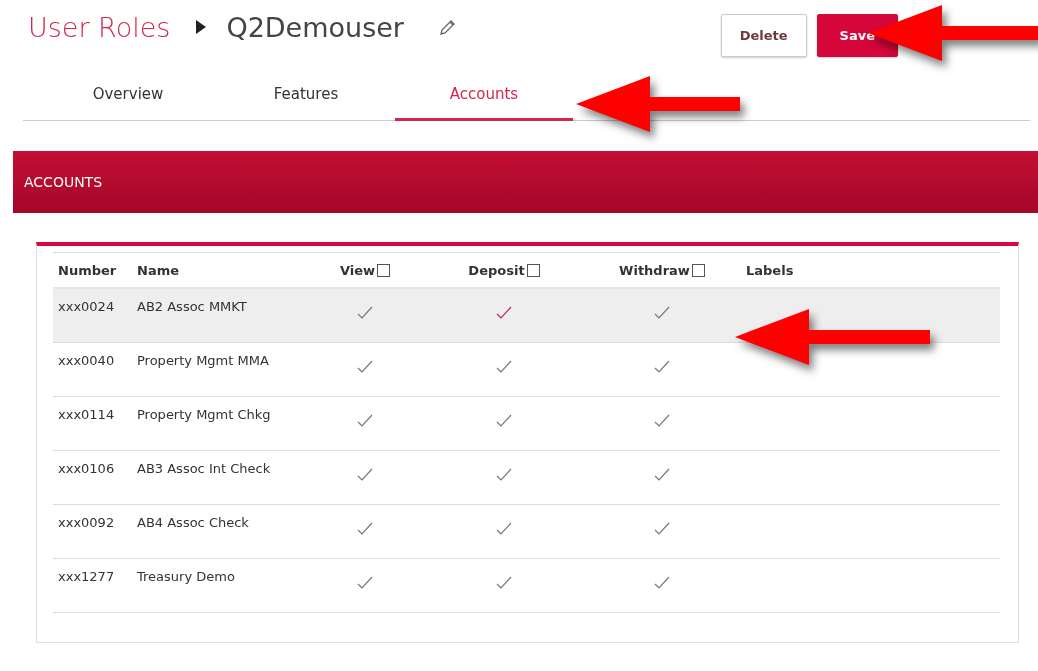  I want to click on column-header: Name, so click(158, 270).